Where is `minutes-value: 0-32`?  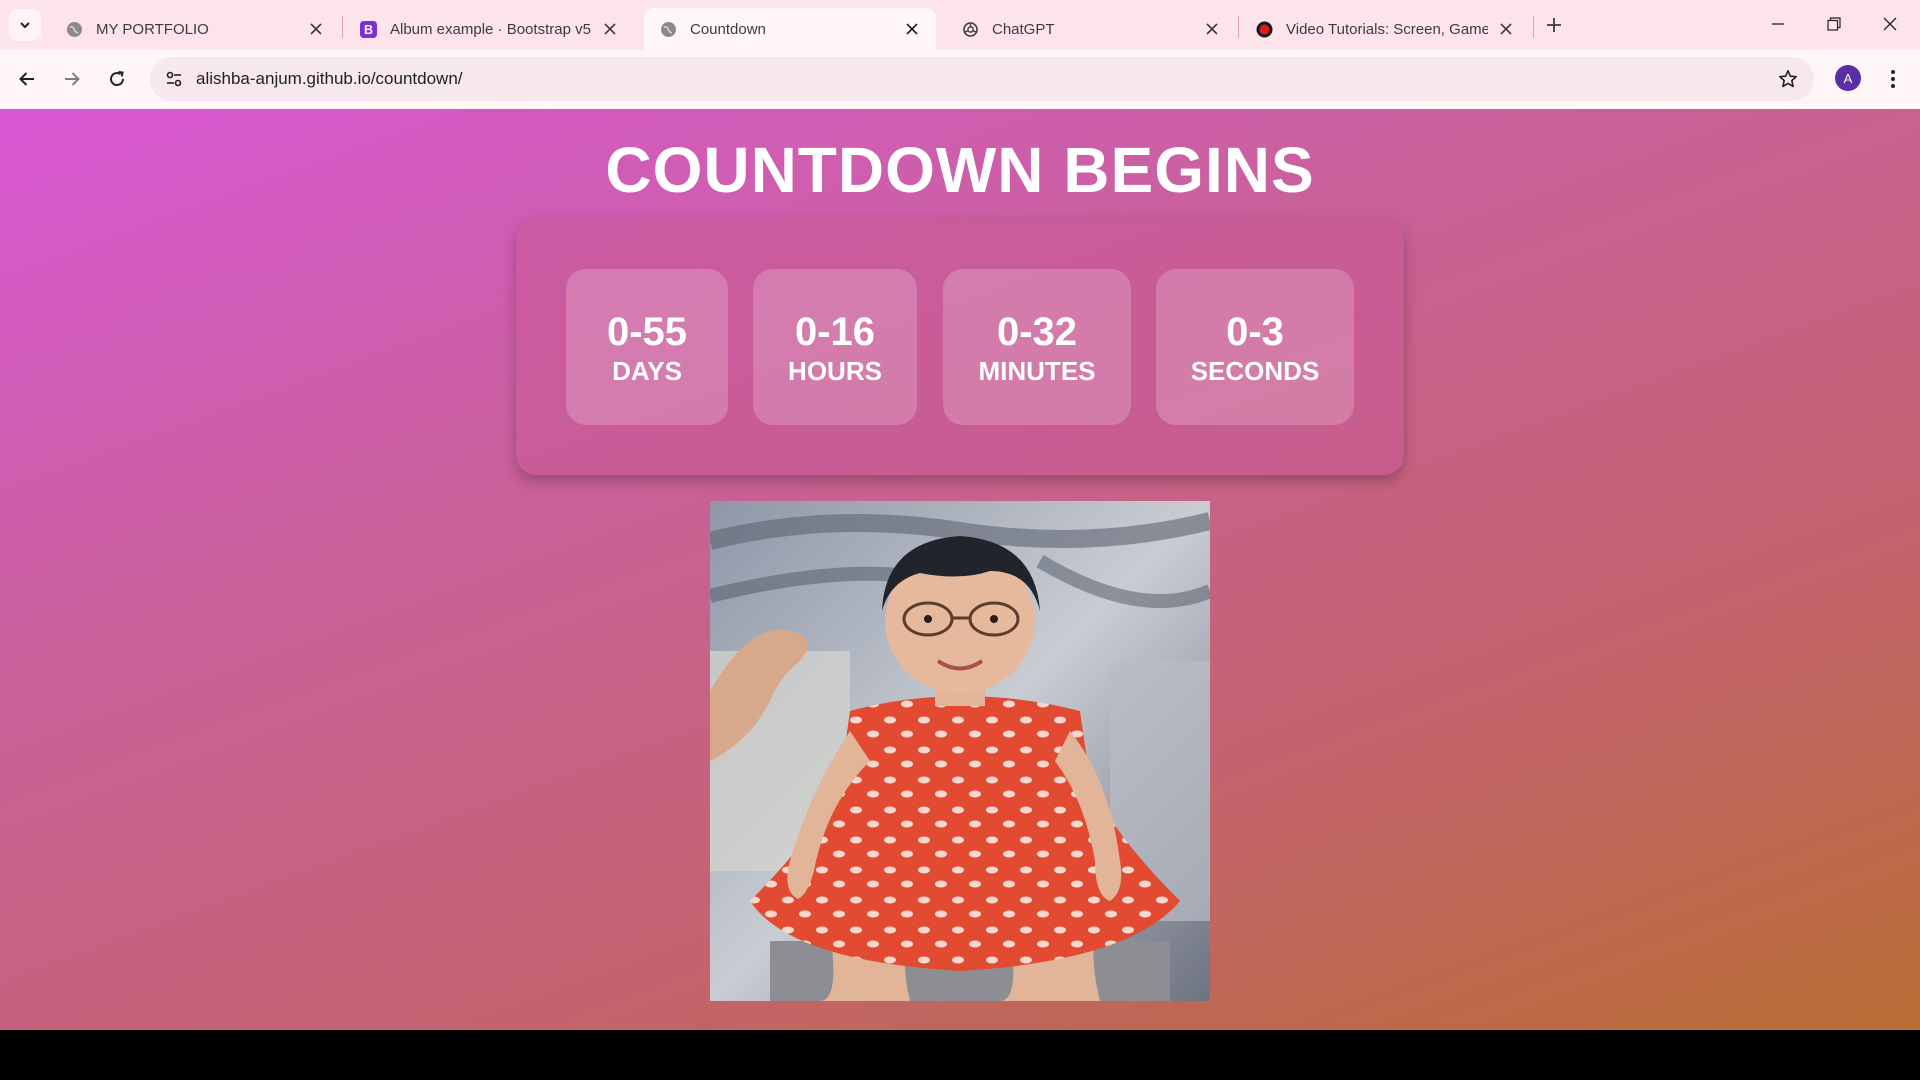
minutes-value: 0-32 is located at coordinates (1037, 332).